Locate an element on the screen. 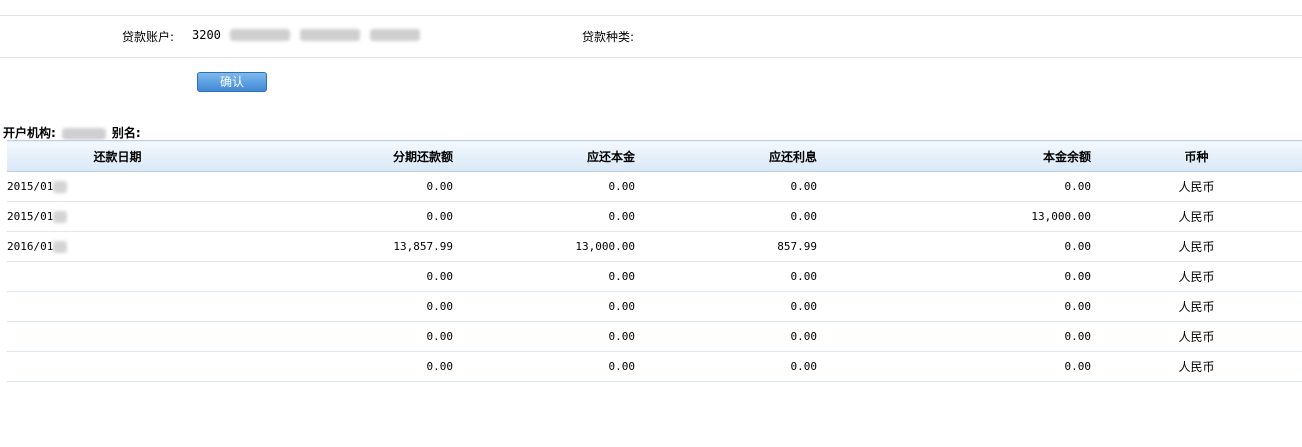  header-interest-due: 应还利息 is located at coordinates (726, 156).